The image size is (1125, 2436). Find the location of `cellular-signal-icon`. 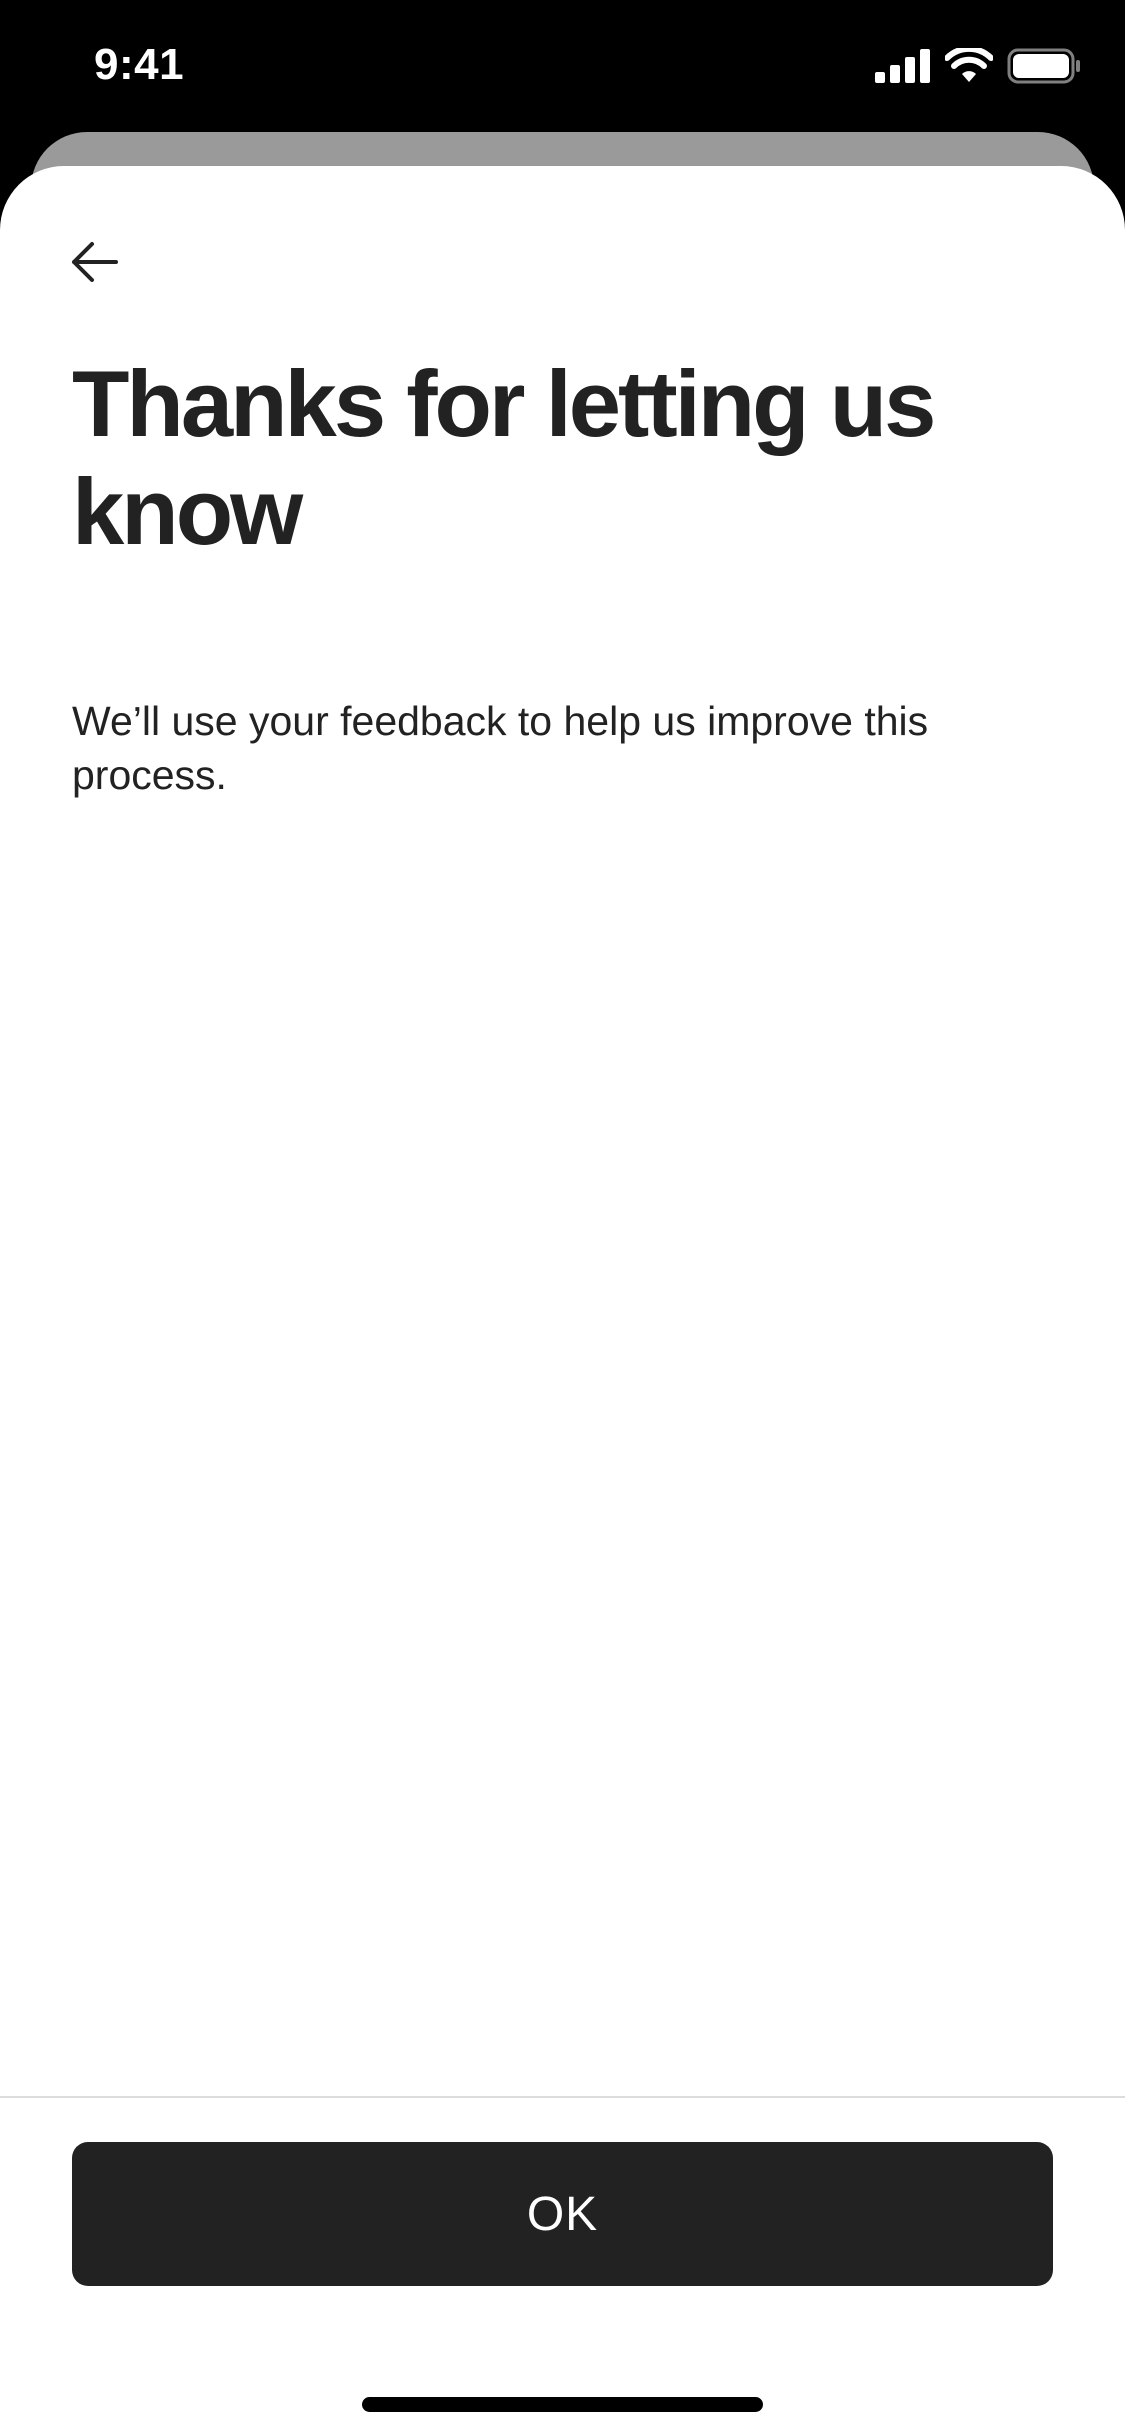

cellular-signal-icon is located at coordinates (903, 68).